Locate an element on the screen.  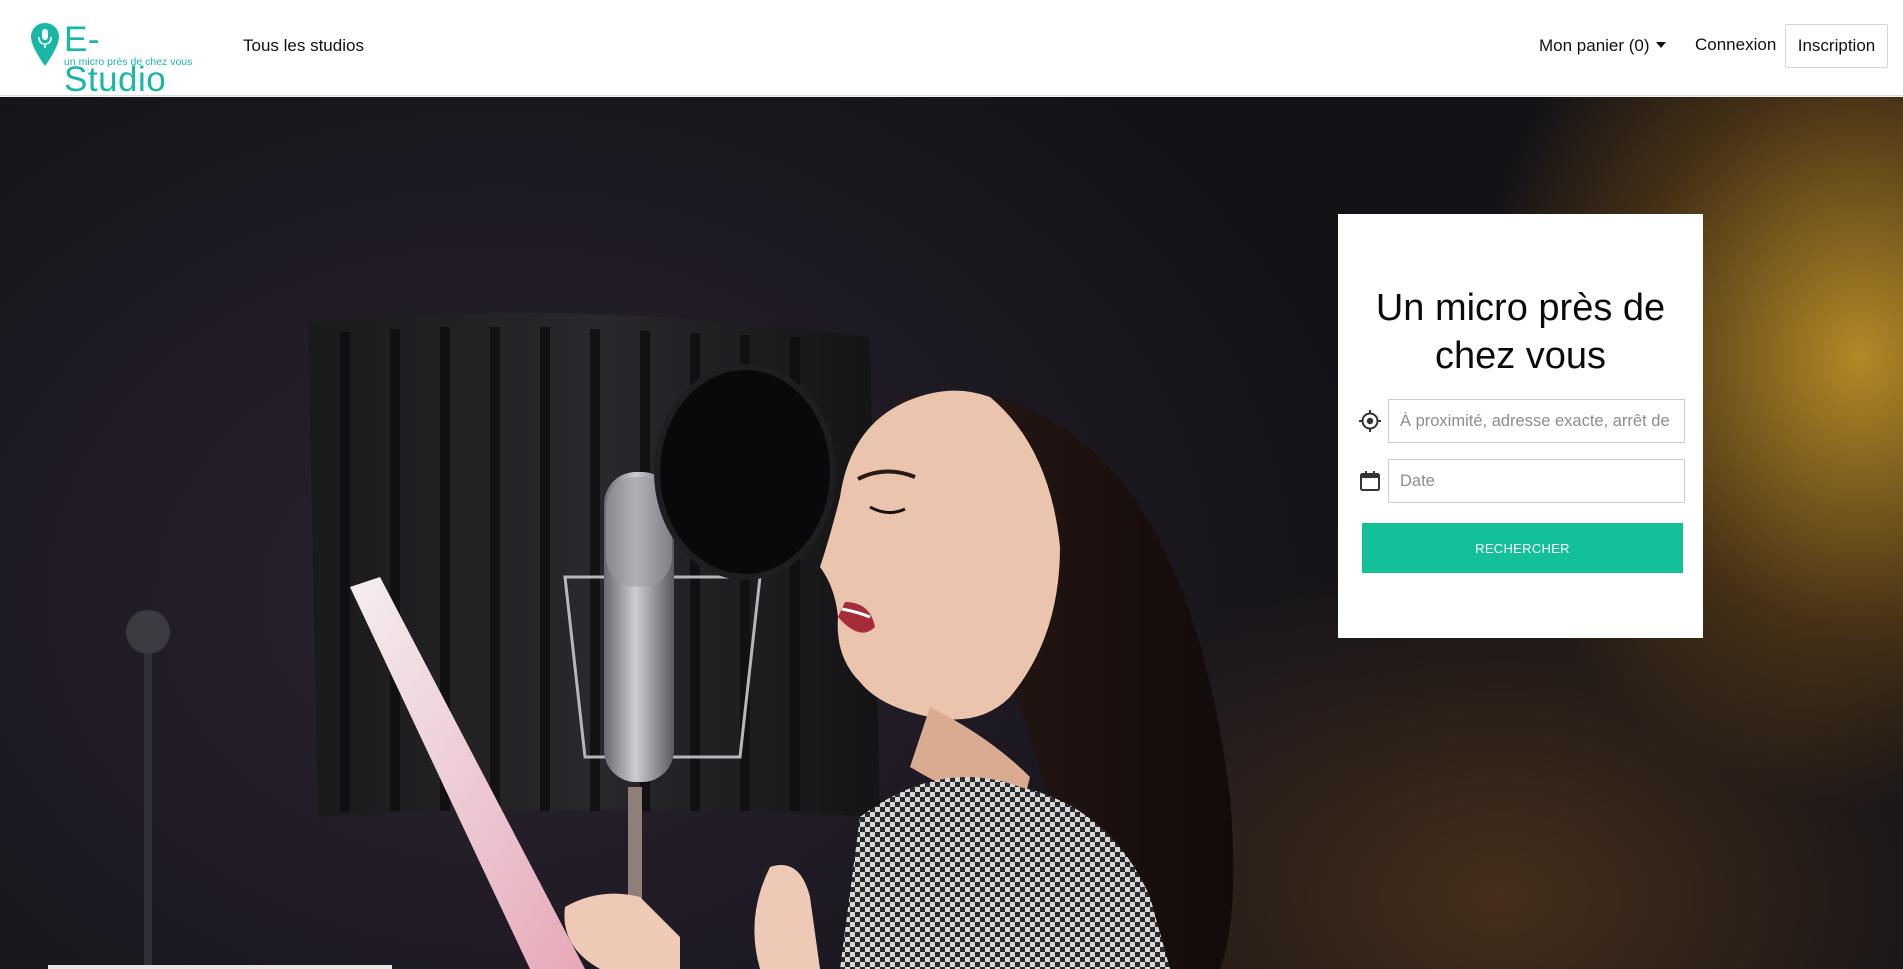
calendar-icon is located at coordinates (1370, 481).